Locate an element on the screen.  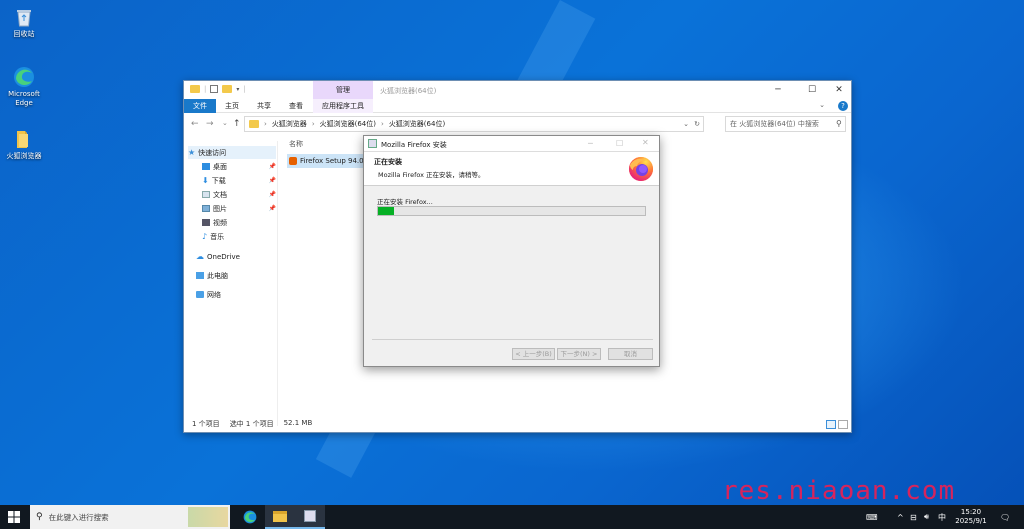
search-input: 在 火狐浏览器(64位) 中搜索 is located at coordinates (785, 124).